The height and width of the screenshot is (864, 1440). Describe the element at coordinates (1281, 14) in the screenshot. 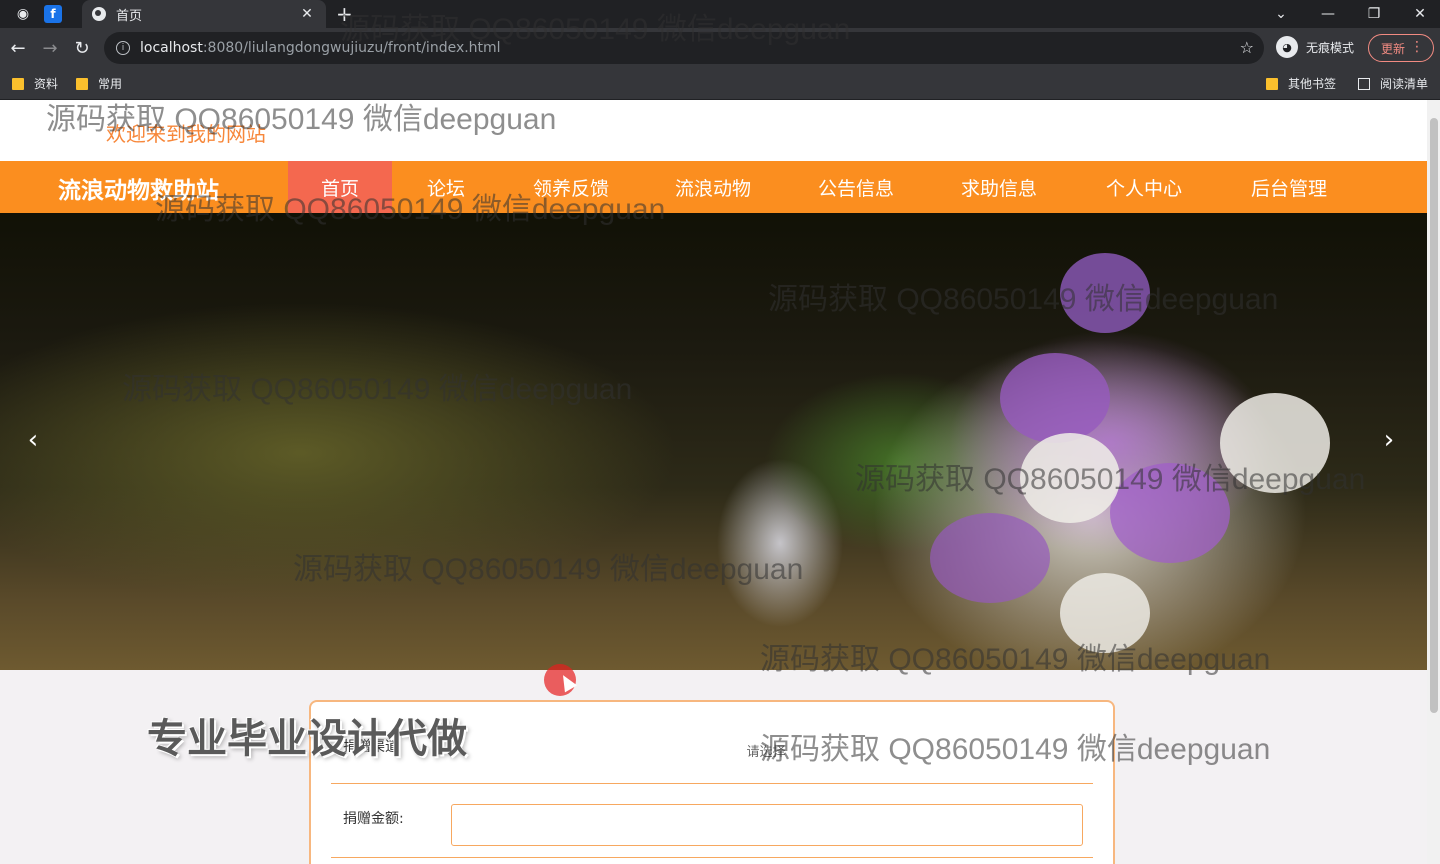

I see `tab-search-icon: ⌄` at that location.